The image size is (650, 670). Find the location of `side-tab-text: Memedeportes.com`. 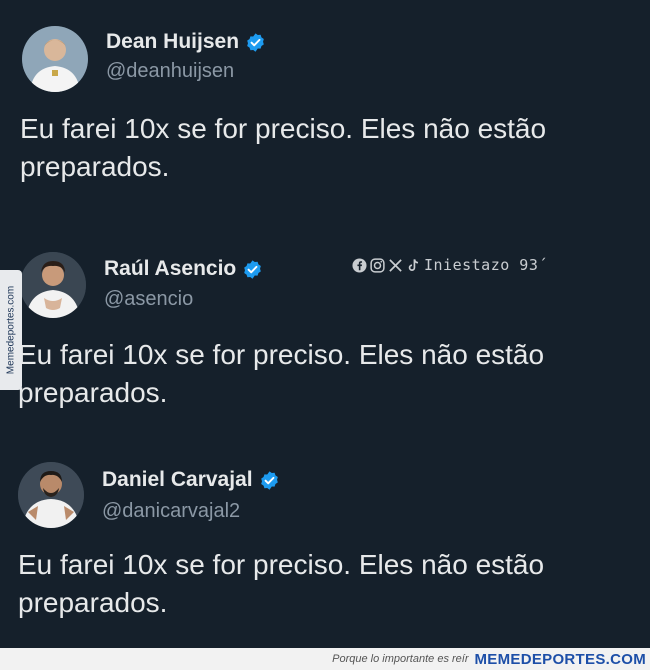

side-tab-text: Memedeportes.com is located at coordinates (11, 330).